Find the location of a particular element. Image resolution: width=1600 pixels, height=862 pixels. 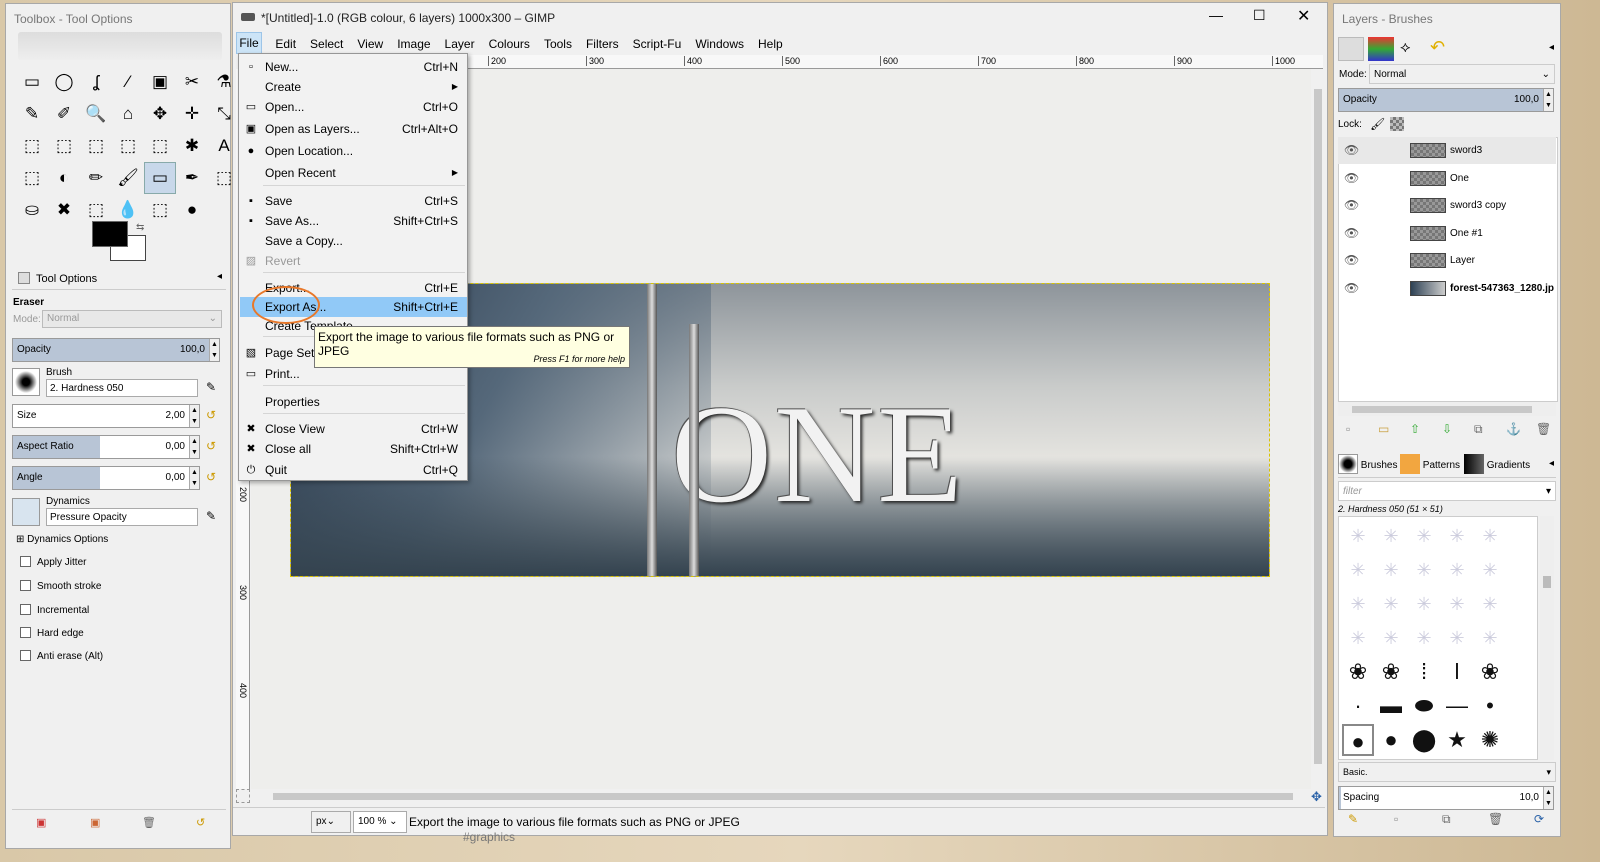

reset-angle-icon: ↺ is located at coordinates (211, 477).